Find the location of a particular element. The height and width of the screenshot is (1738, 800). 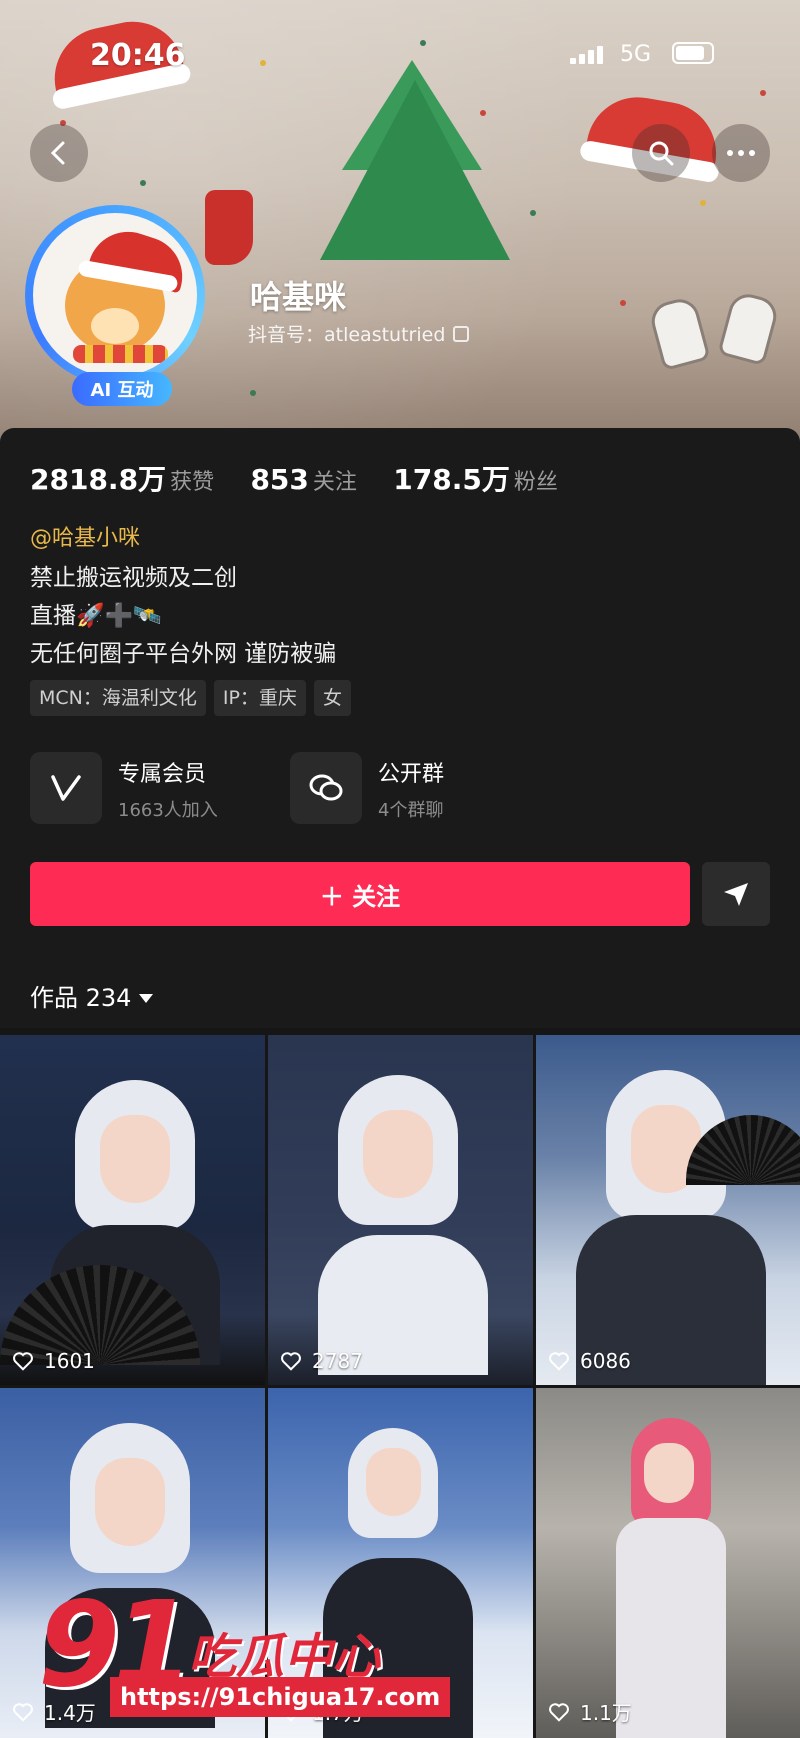

video-likes: 1601 is located at coordinates (53, 1361).